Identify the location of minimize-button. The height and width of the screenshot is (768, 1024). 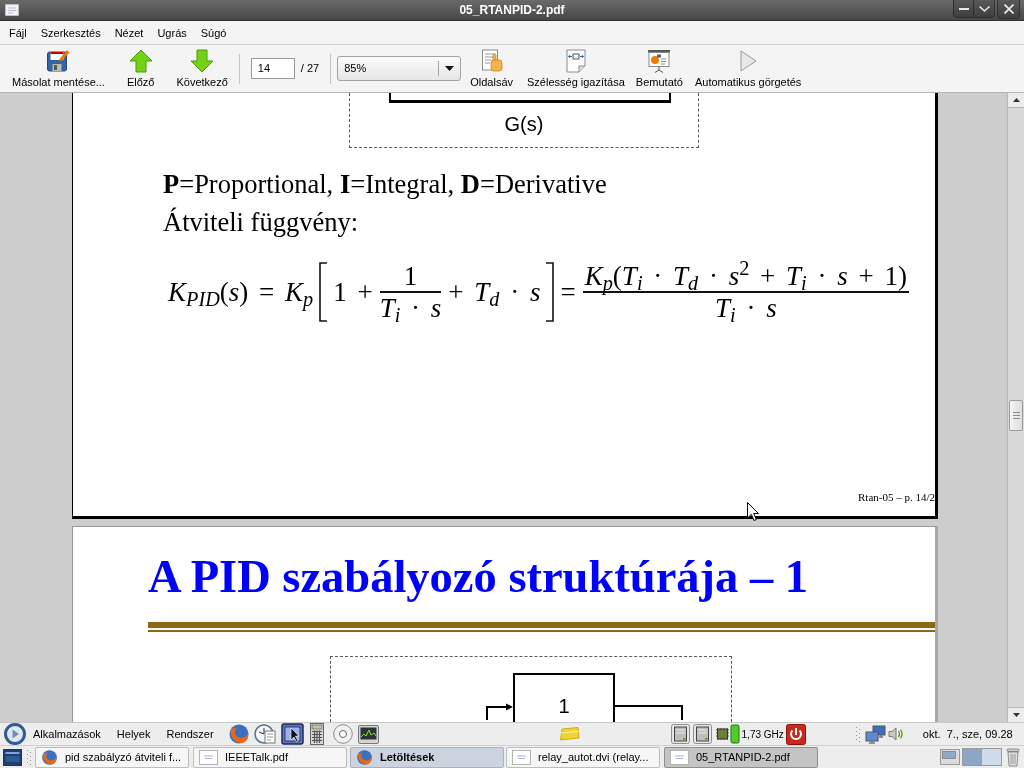
(963, 9).